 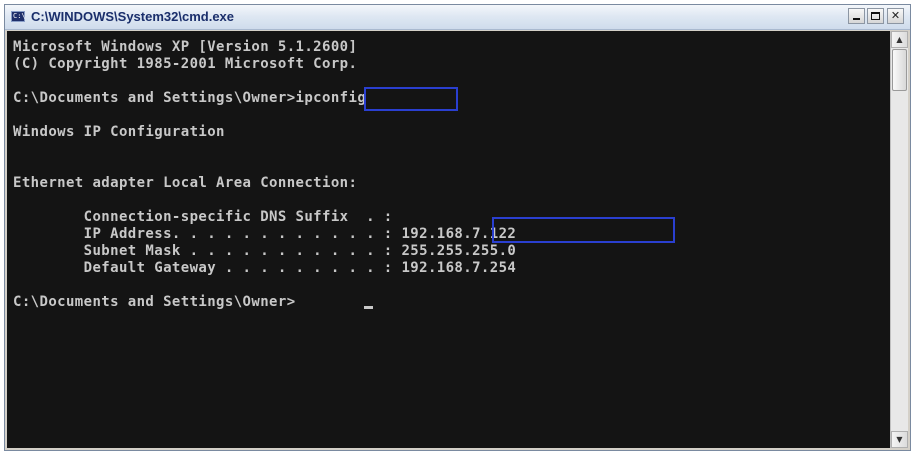 What do you see at coordinates (185, 47) in the screenshot?
I see `console-line: Microsoft Windows XP [Version 5.1.2600]` at bounding box center [185, 47].